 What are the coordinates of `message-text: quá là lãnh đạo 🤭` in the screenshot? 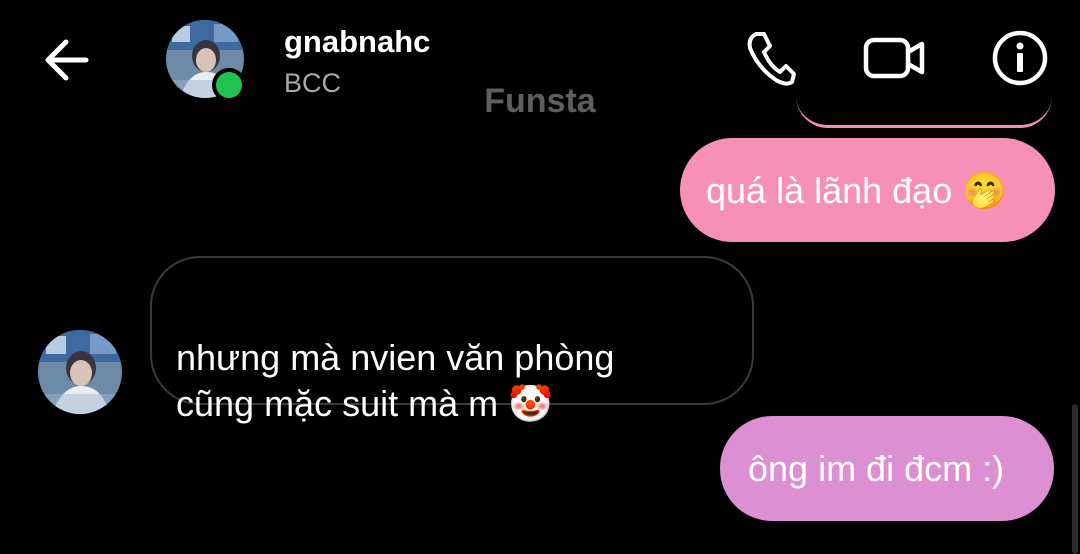 It's located at (857, 190).